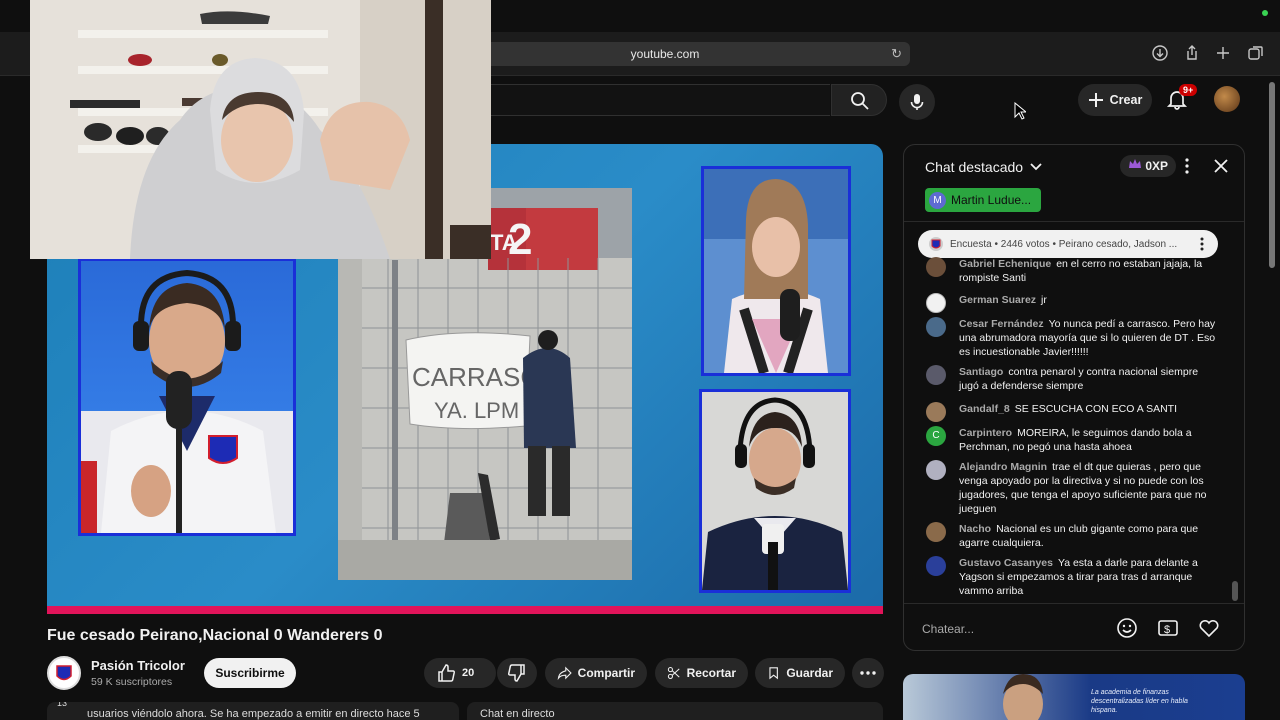 This screenshot has width=1280, height=720. I want to click on bookmark-icon, so click(773, 673).